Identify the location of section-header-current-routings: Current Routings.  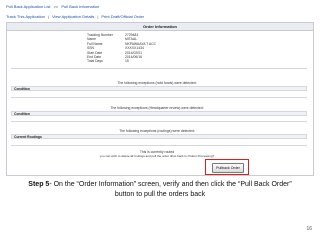
(159, 136).